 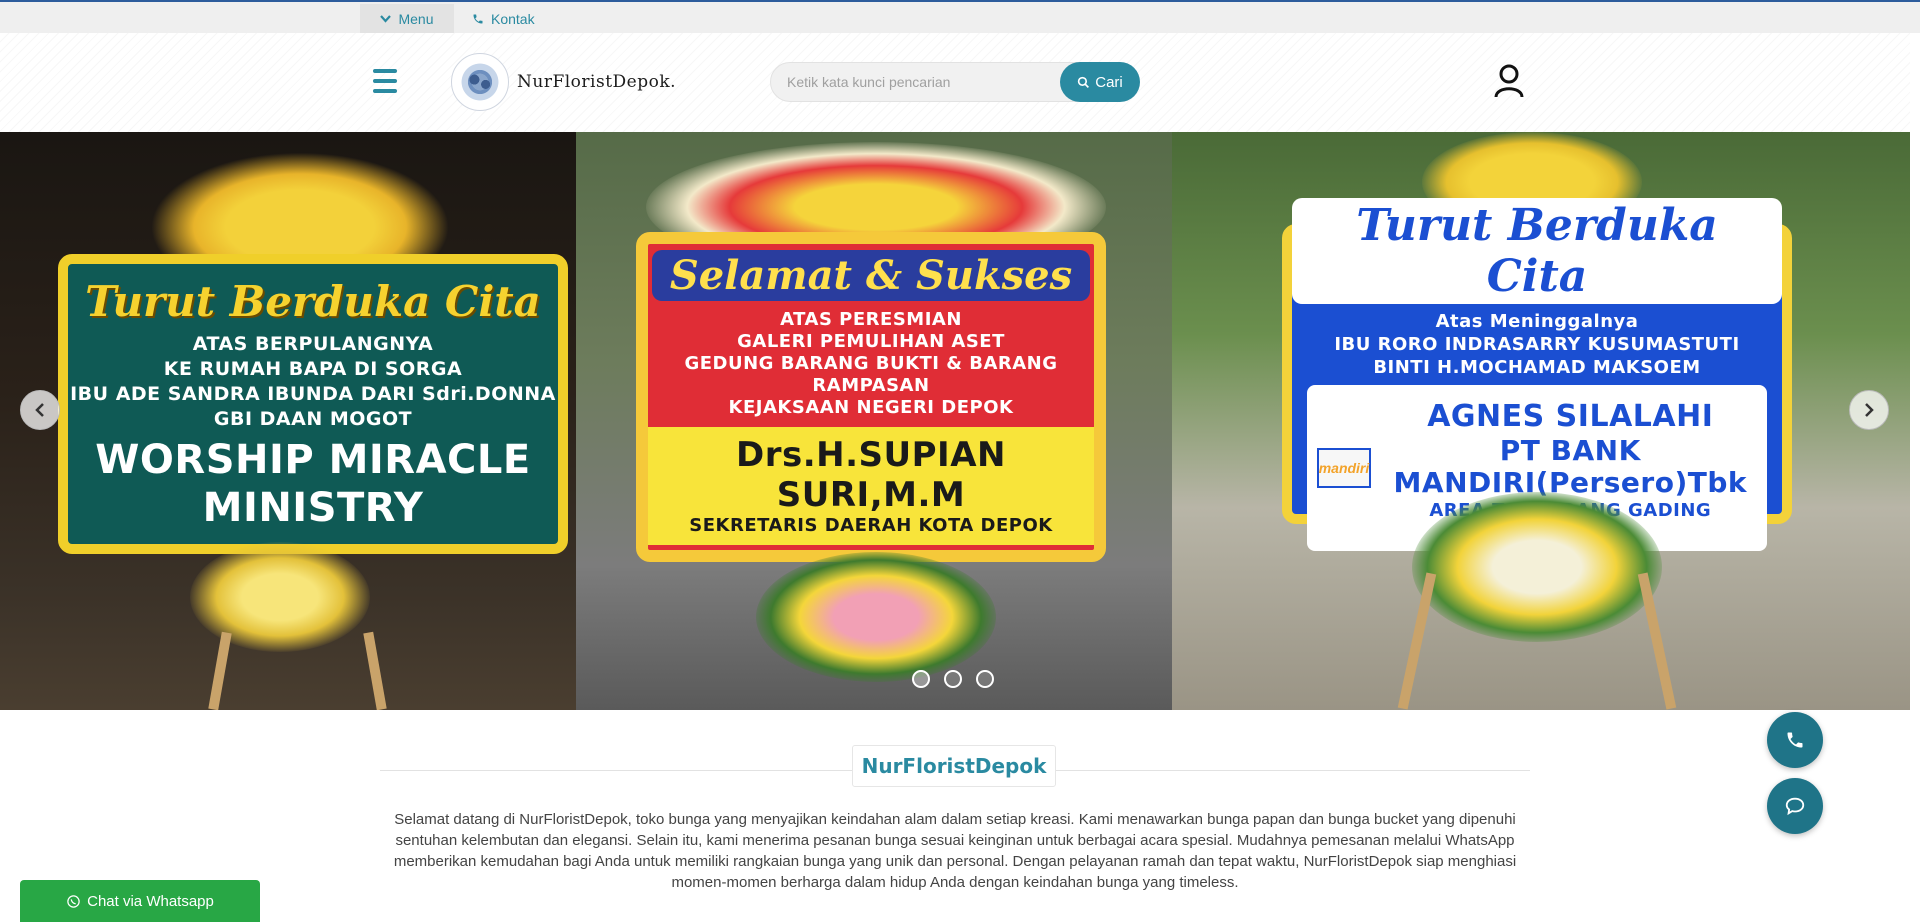 I want to click on call-button, so click(x=1795, y=740).